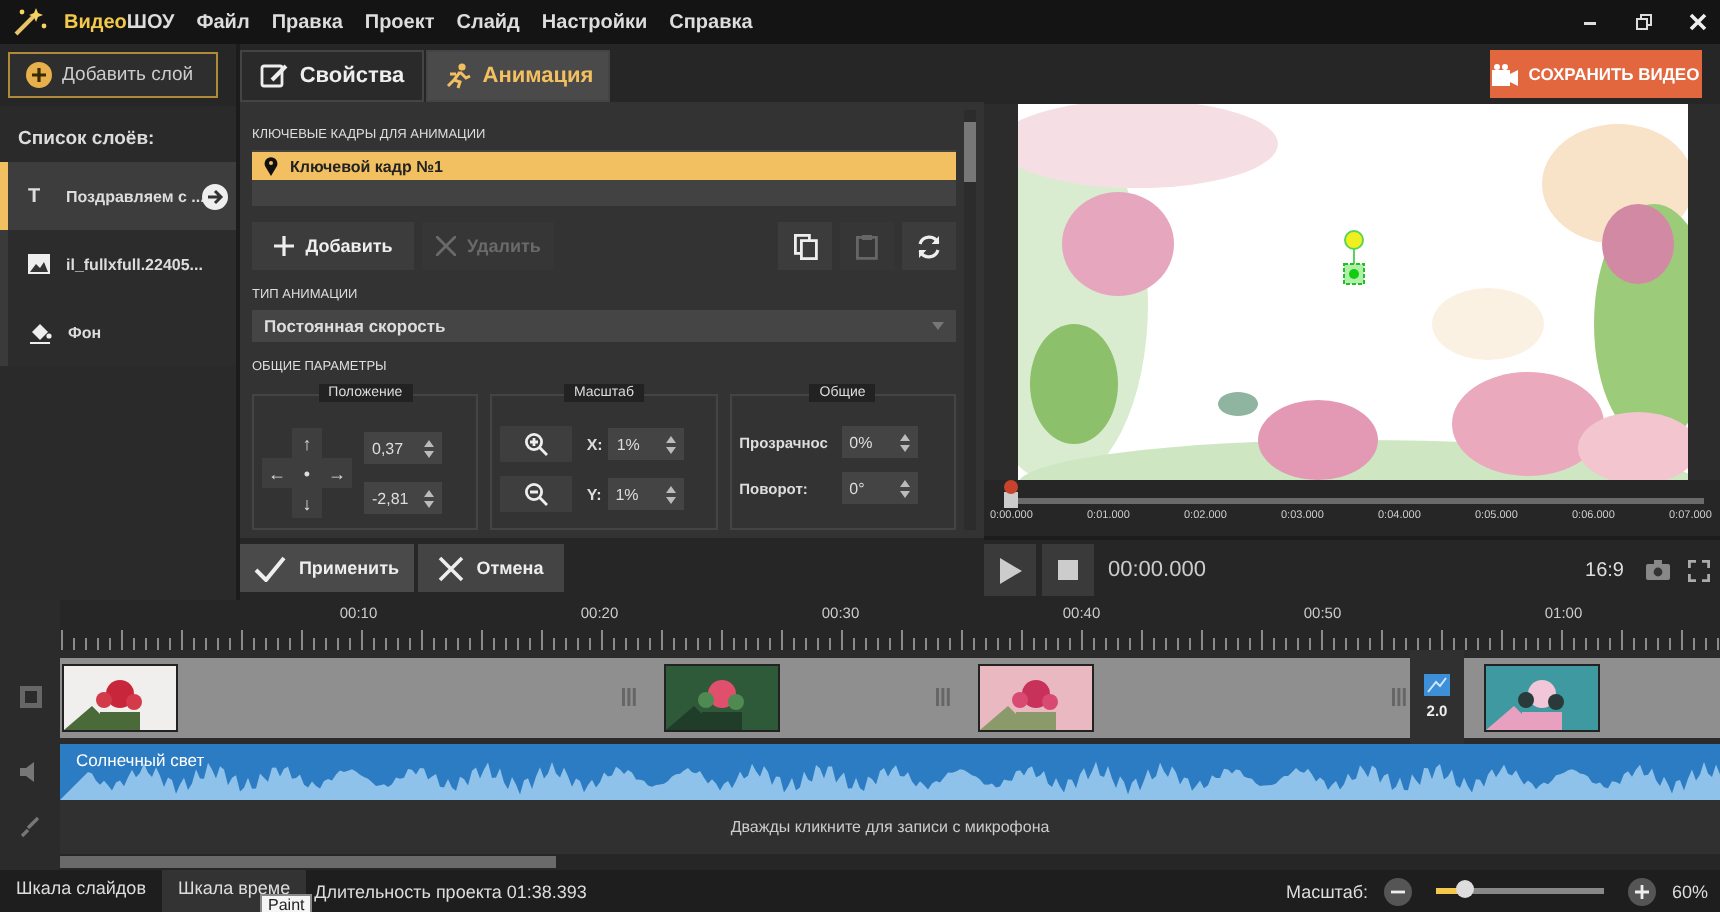  Describe the element at coordinates (86, 140) in the screenshot. I see `layers-heading: Список слоёв:` at that location.